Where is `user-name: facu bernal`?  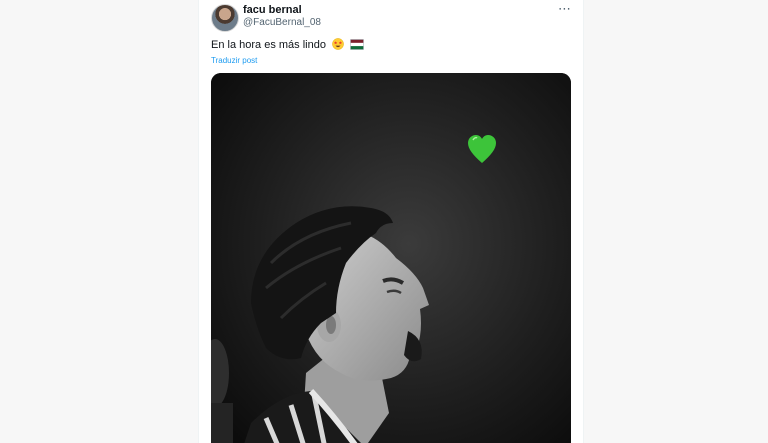
user-name: facu bernal is located at coordinates (272, 10).